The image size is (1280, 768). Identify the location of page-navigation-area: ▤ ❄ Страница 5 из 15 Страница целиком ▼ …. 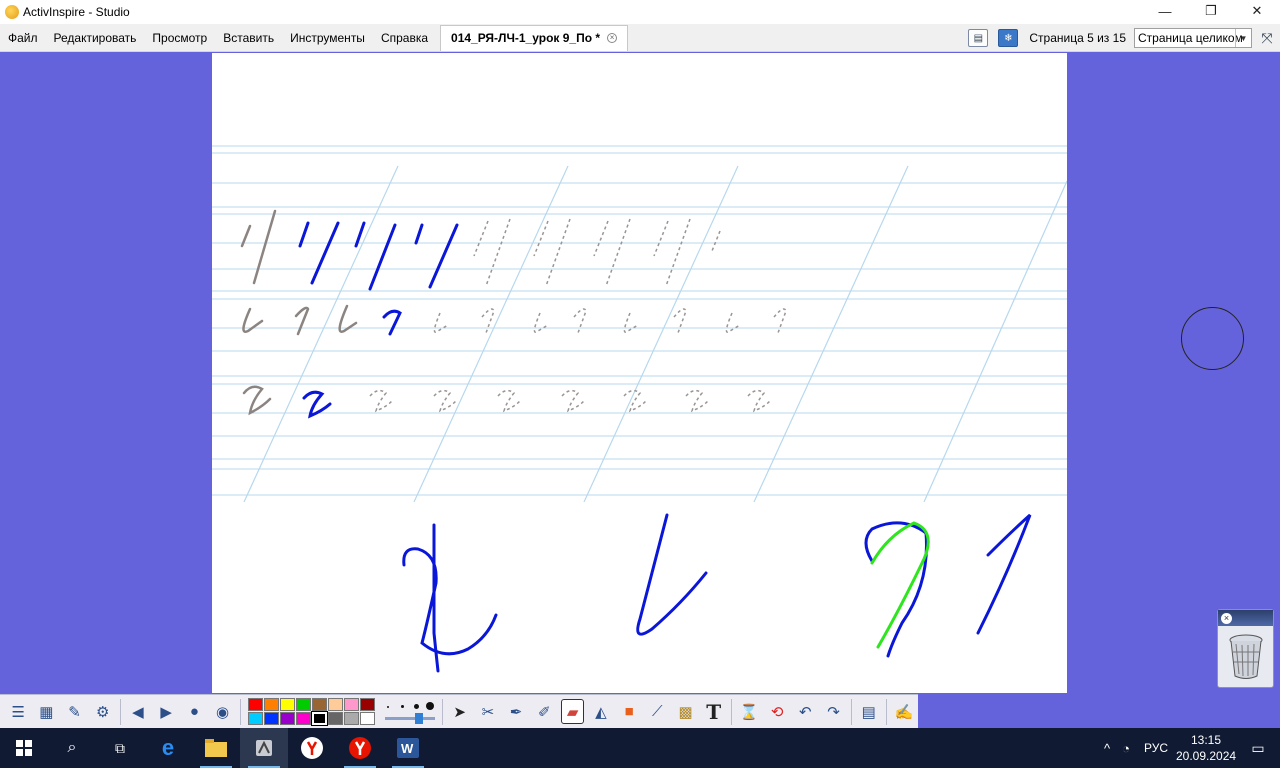
(1121, 38).